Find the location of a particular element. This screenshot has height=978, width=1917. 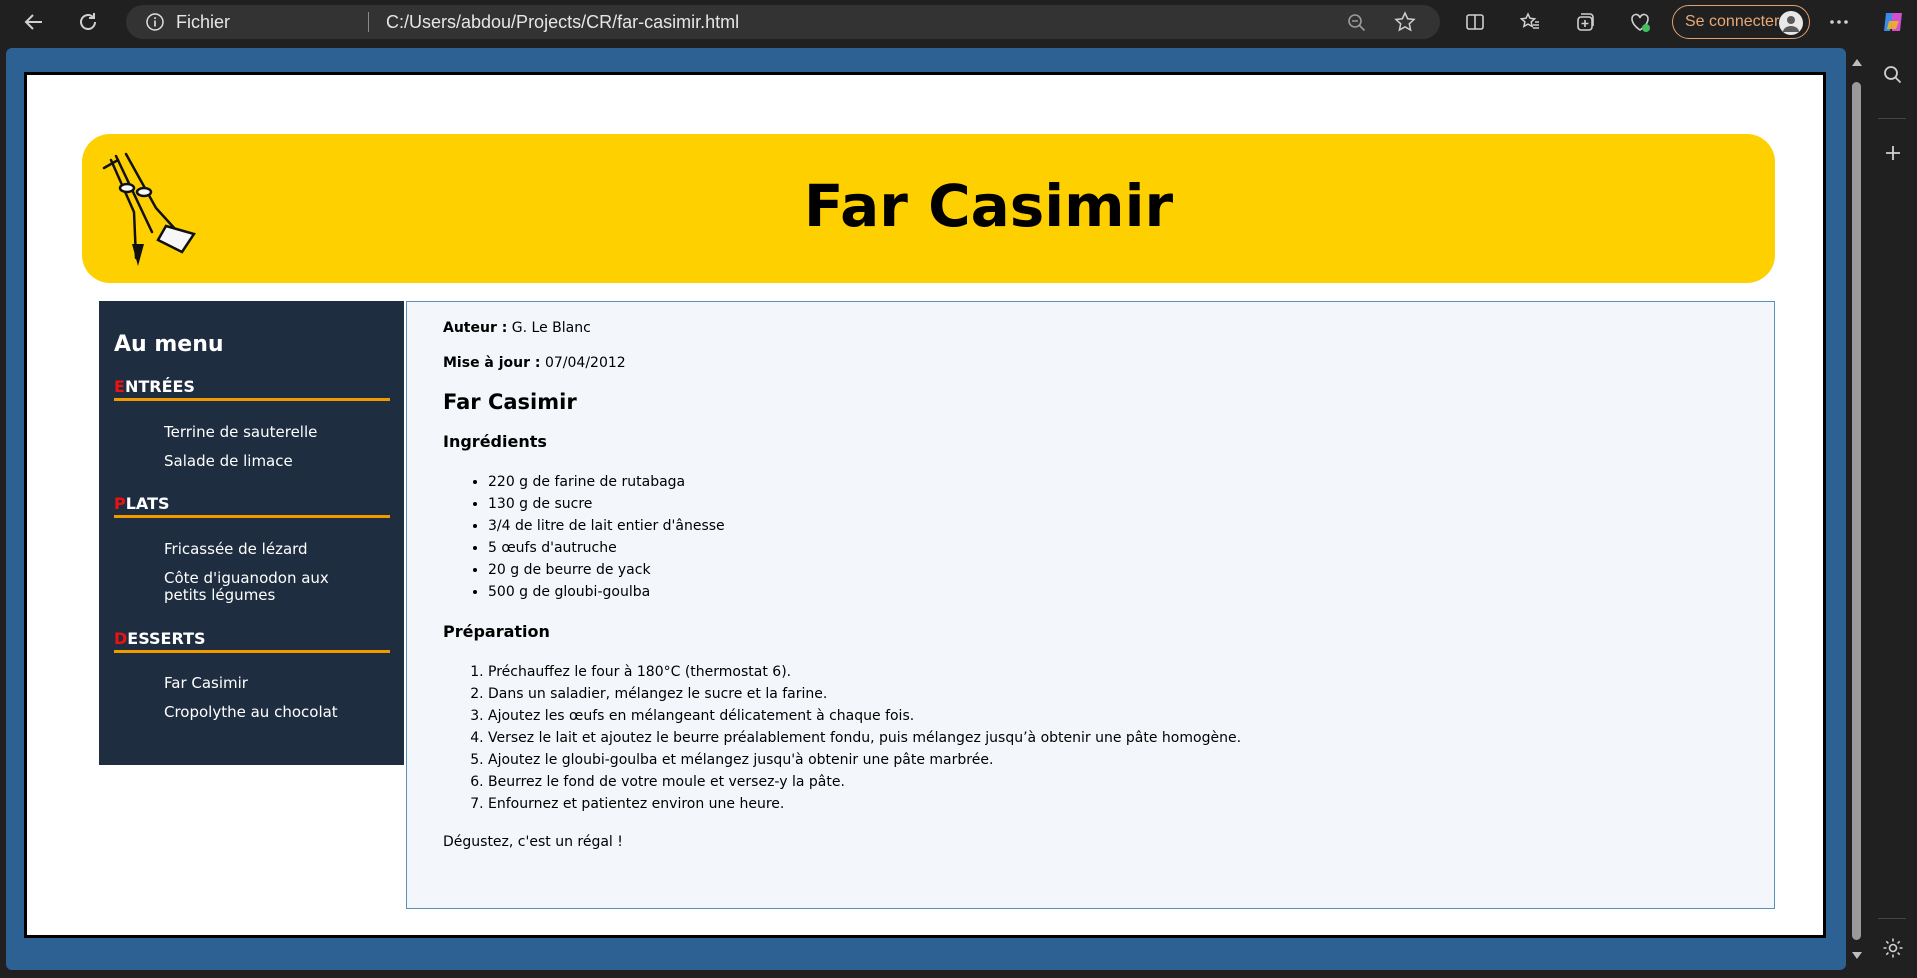

update-line: Mise à jour : 07/04/2012 is located at coordinates (534, 363).